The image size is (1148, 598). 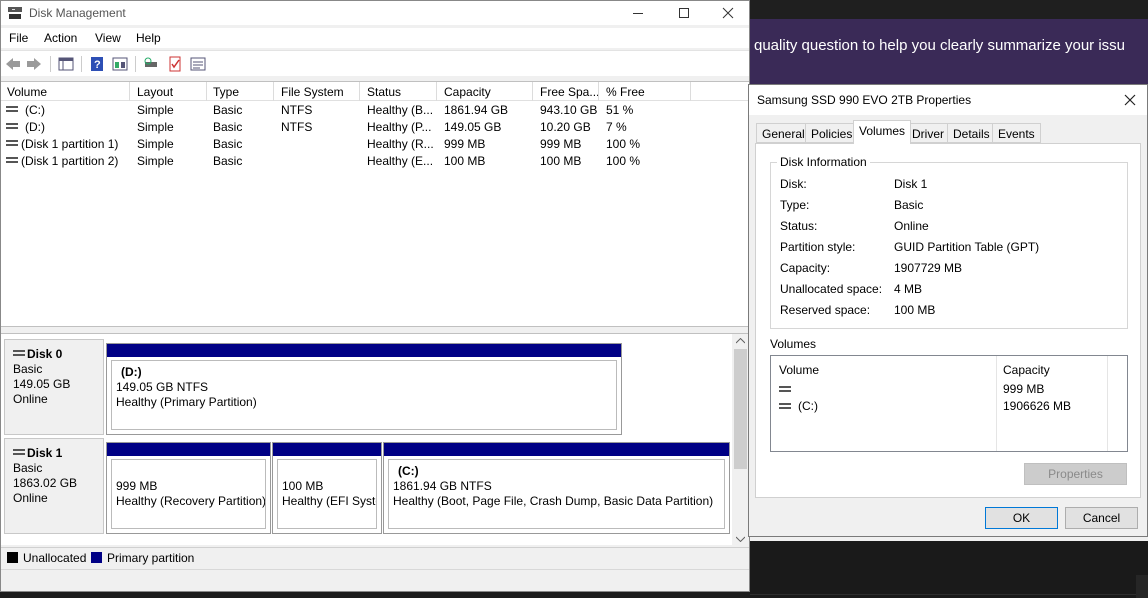 I want to click on tab-general: General, so click(x=783, y=133).